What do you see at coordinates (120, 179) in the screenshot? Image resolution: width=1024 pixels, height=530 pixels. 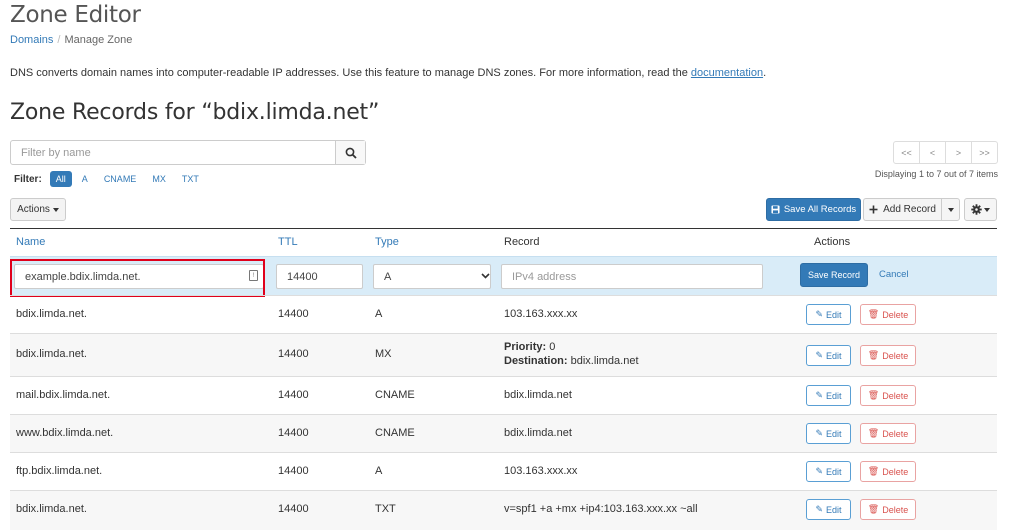 I see `filter-chip-cname: CNAME` at bounding box center [120, 179].